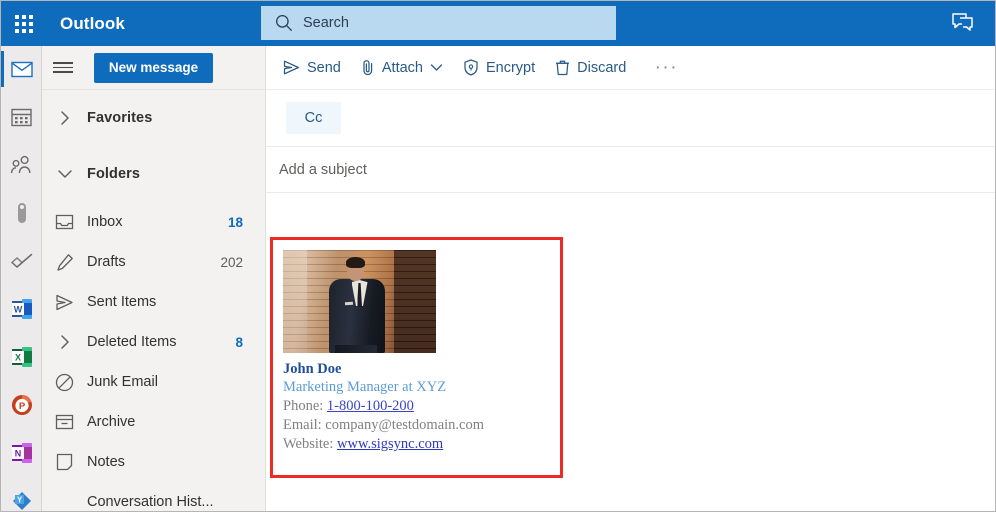 The image size is (996, 512). I want to click on attach-button: Attach, so click(402, 68).